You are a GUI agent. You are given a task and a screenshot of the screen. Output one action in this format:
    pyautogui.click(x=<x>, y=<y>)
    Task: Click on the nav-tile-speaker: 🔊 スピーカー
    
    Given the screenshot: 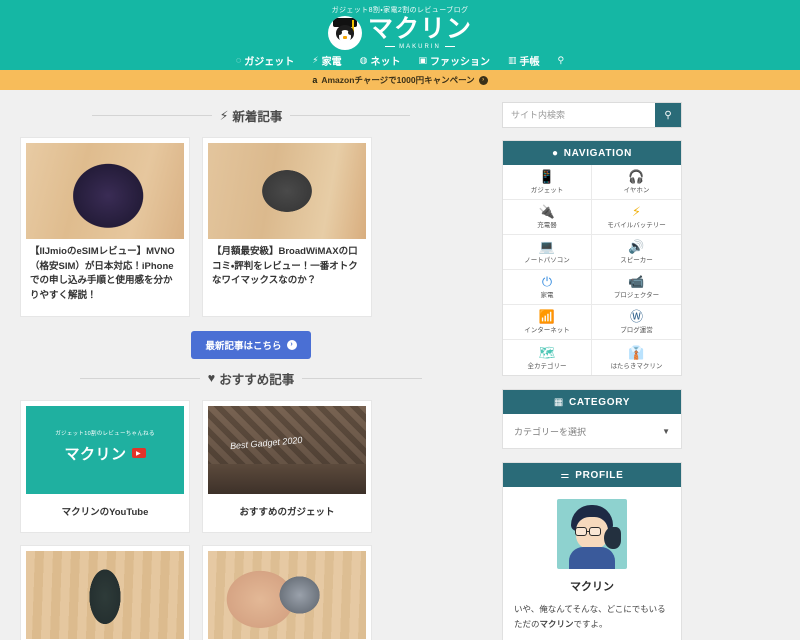 What is the action you would take?
    pyautogui.click(x=636, y=252)
    